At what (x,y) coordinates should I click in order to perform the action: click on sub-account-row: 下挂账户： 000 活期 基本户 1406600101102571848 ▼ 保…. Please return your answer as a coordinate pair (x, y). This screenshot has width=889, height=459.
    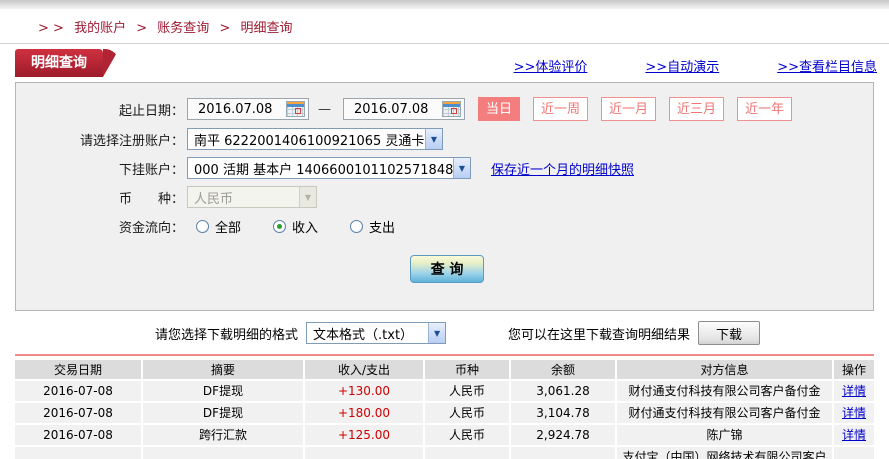
    Looking at the image, I should click on (444, 168).